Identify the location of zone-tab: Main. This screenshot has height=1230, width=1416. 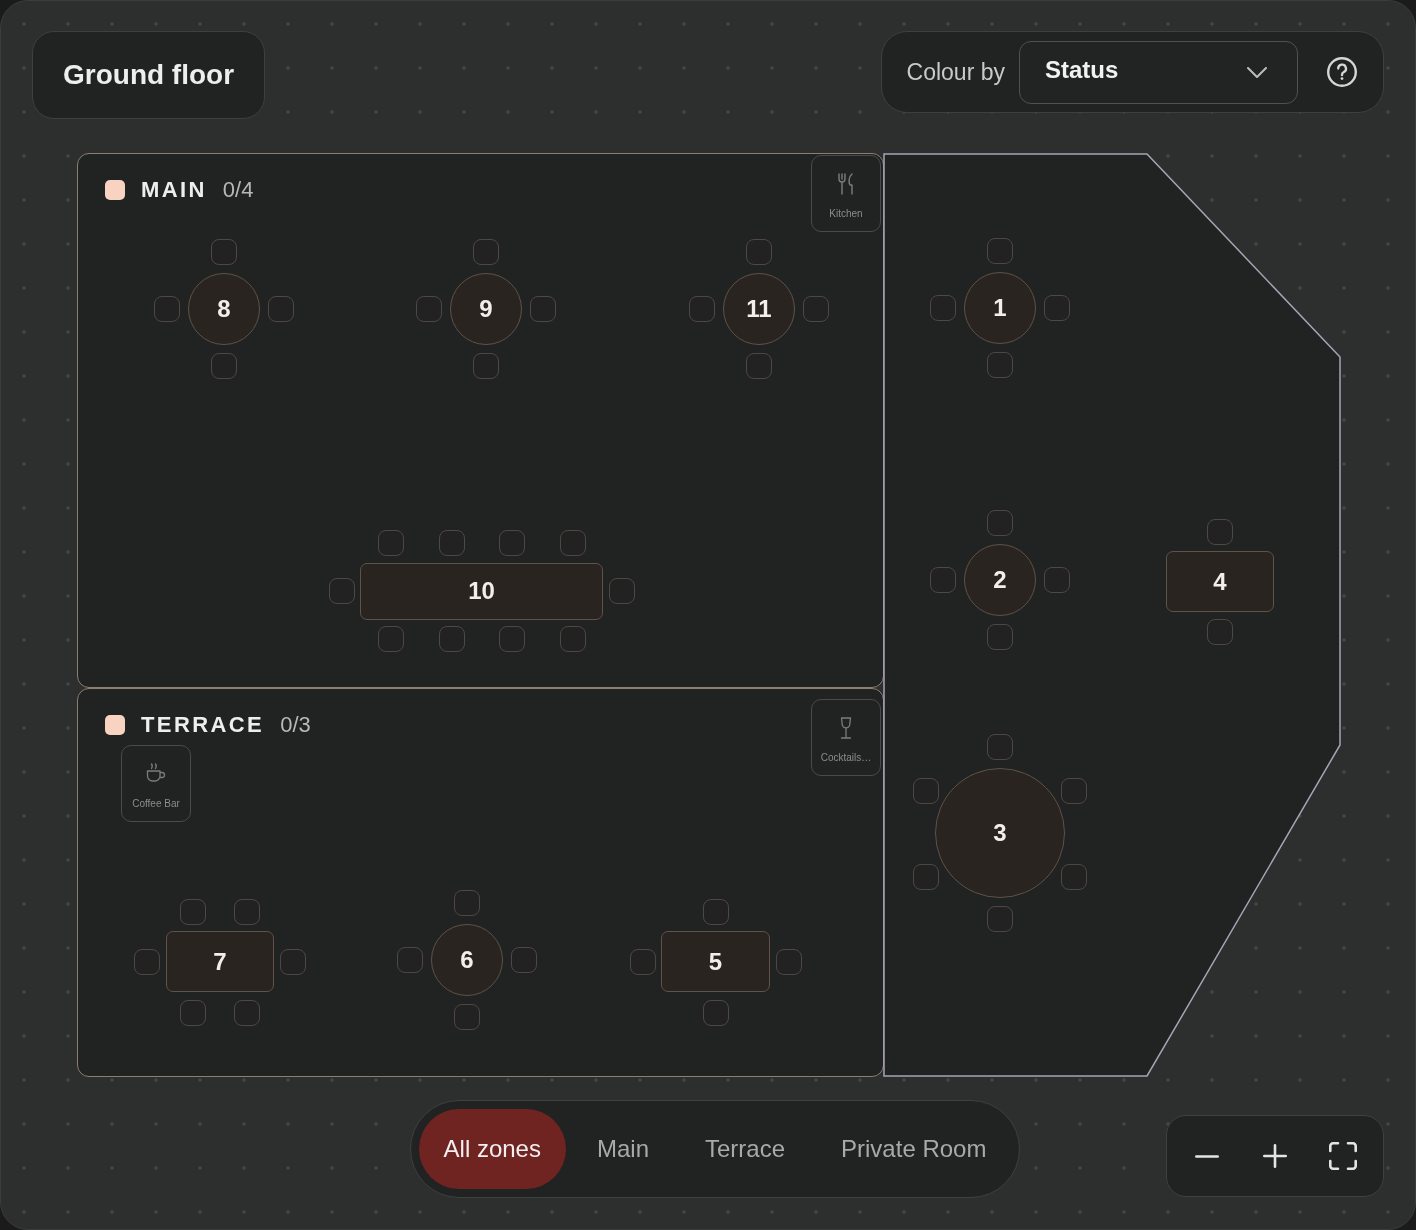
(622, 1149).